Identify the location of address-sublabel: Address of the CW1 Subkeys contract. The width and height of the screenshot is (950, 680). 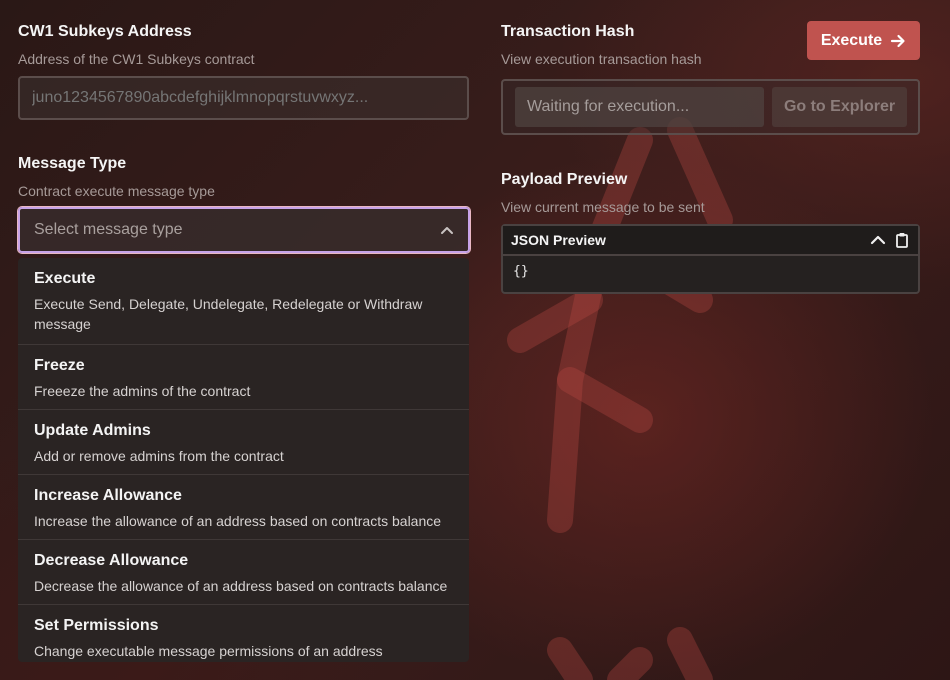
(136, 59).